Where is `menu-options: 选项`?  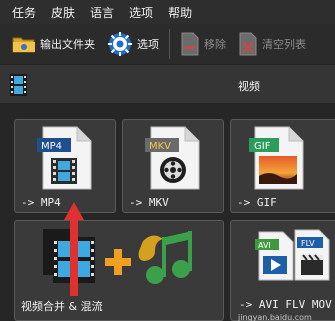 menu-options: 选项 is located at coordinates (141, 12).